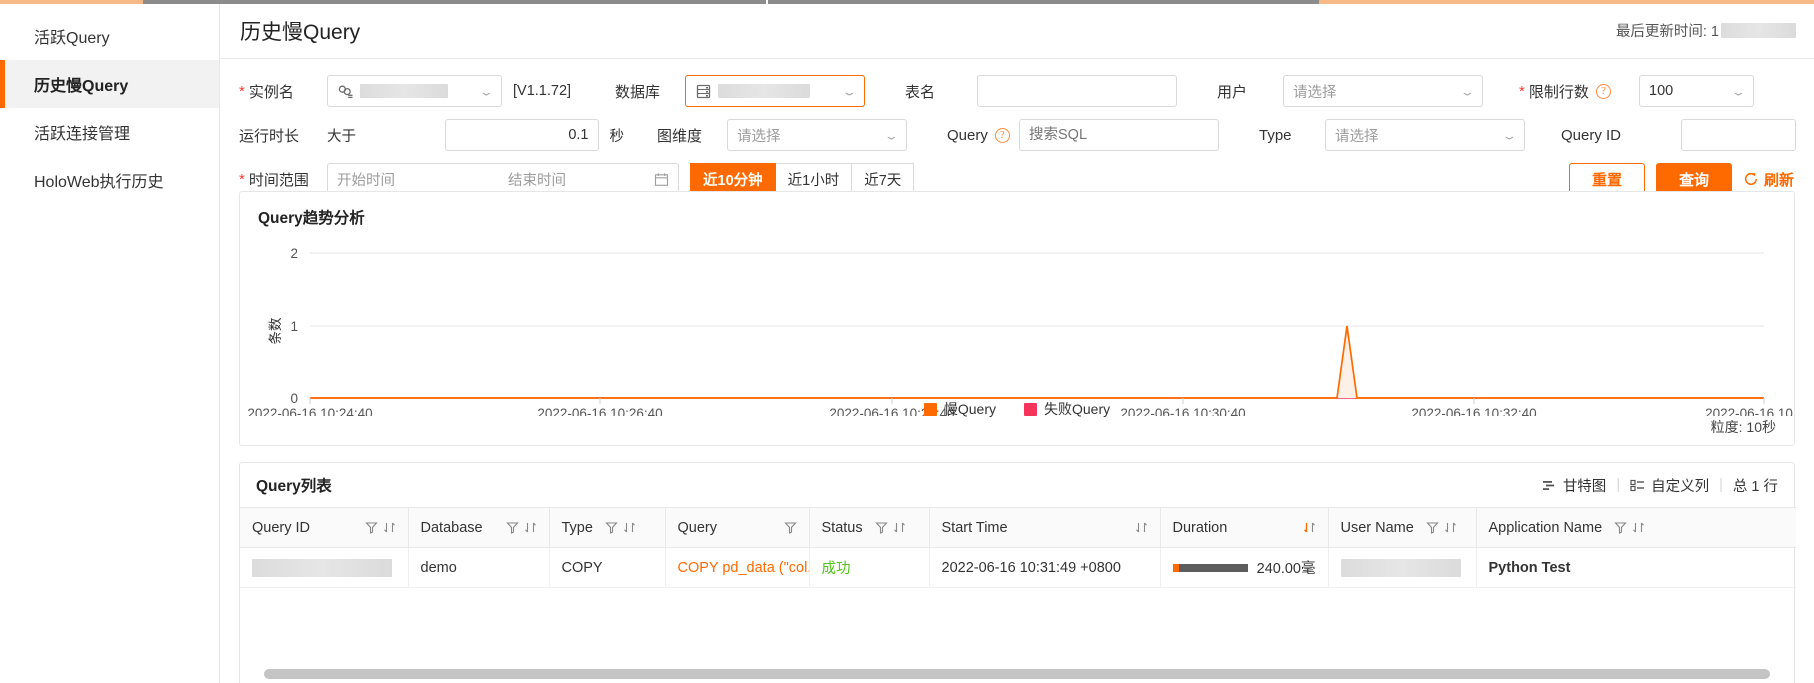 The width and height of the screenshot is (1814, 683). What do you see at coordinates (1584, 486) in the screenshot?
I see `gantt-label: 甘特图` at bounding box center [1584, 486].